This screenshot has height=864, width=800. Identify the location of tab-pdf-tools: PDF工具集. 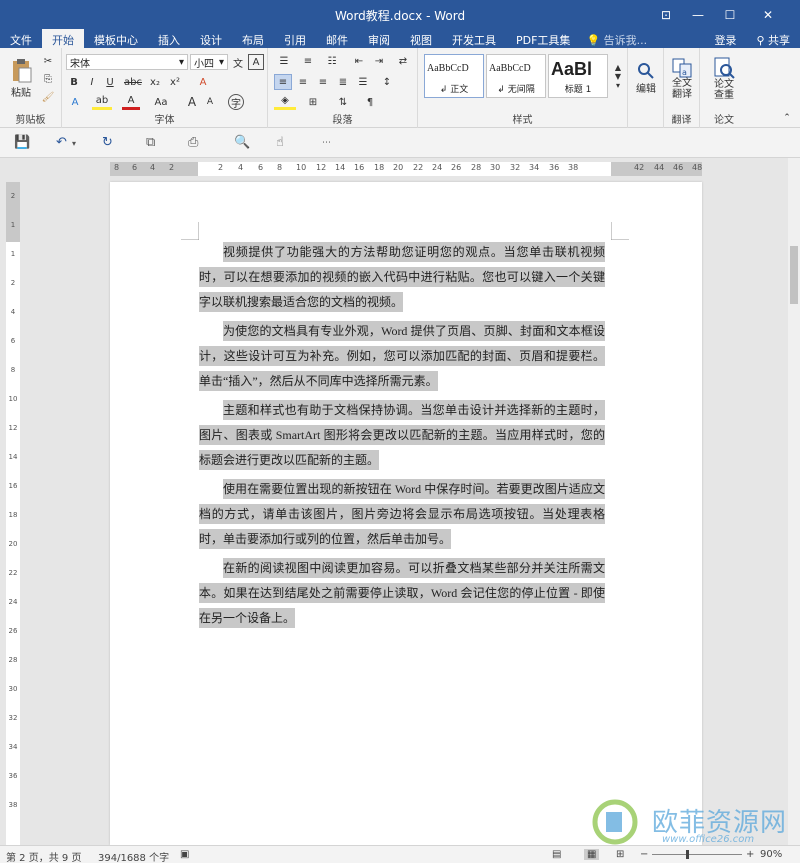
(543, 38).